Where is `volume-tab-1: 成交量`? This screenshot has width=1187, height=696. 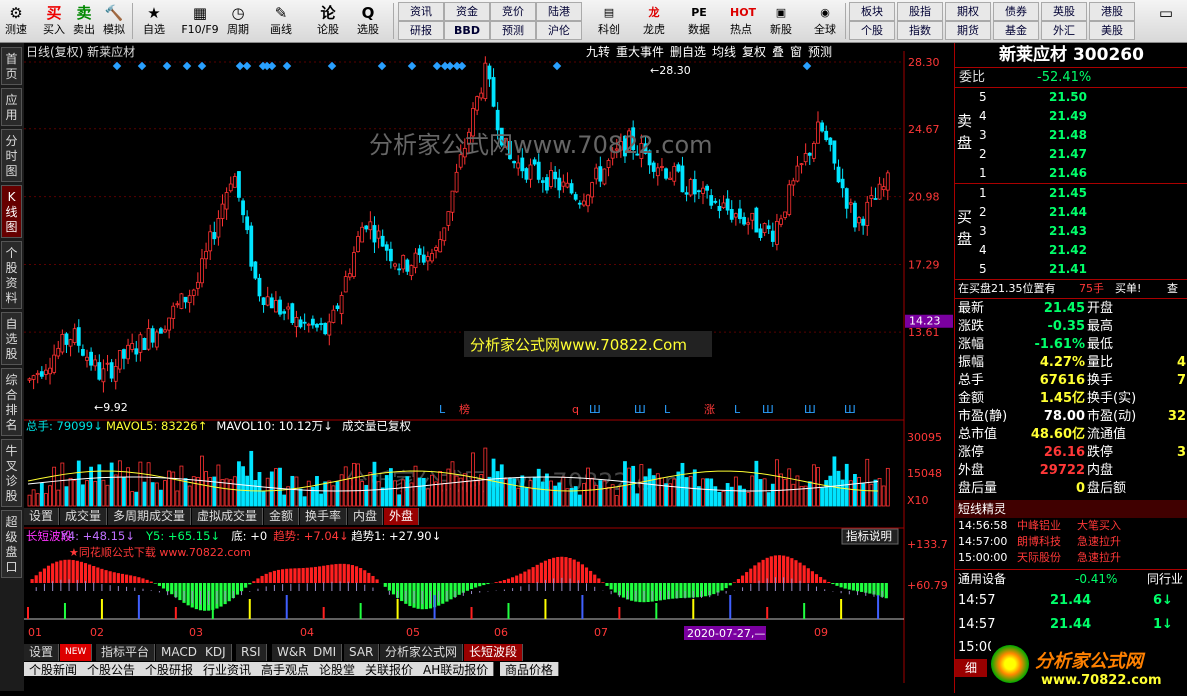
volume-tab-1: 成交量 is located at coordinates (84, 516).